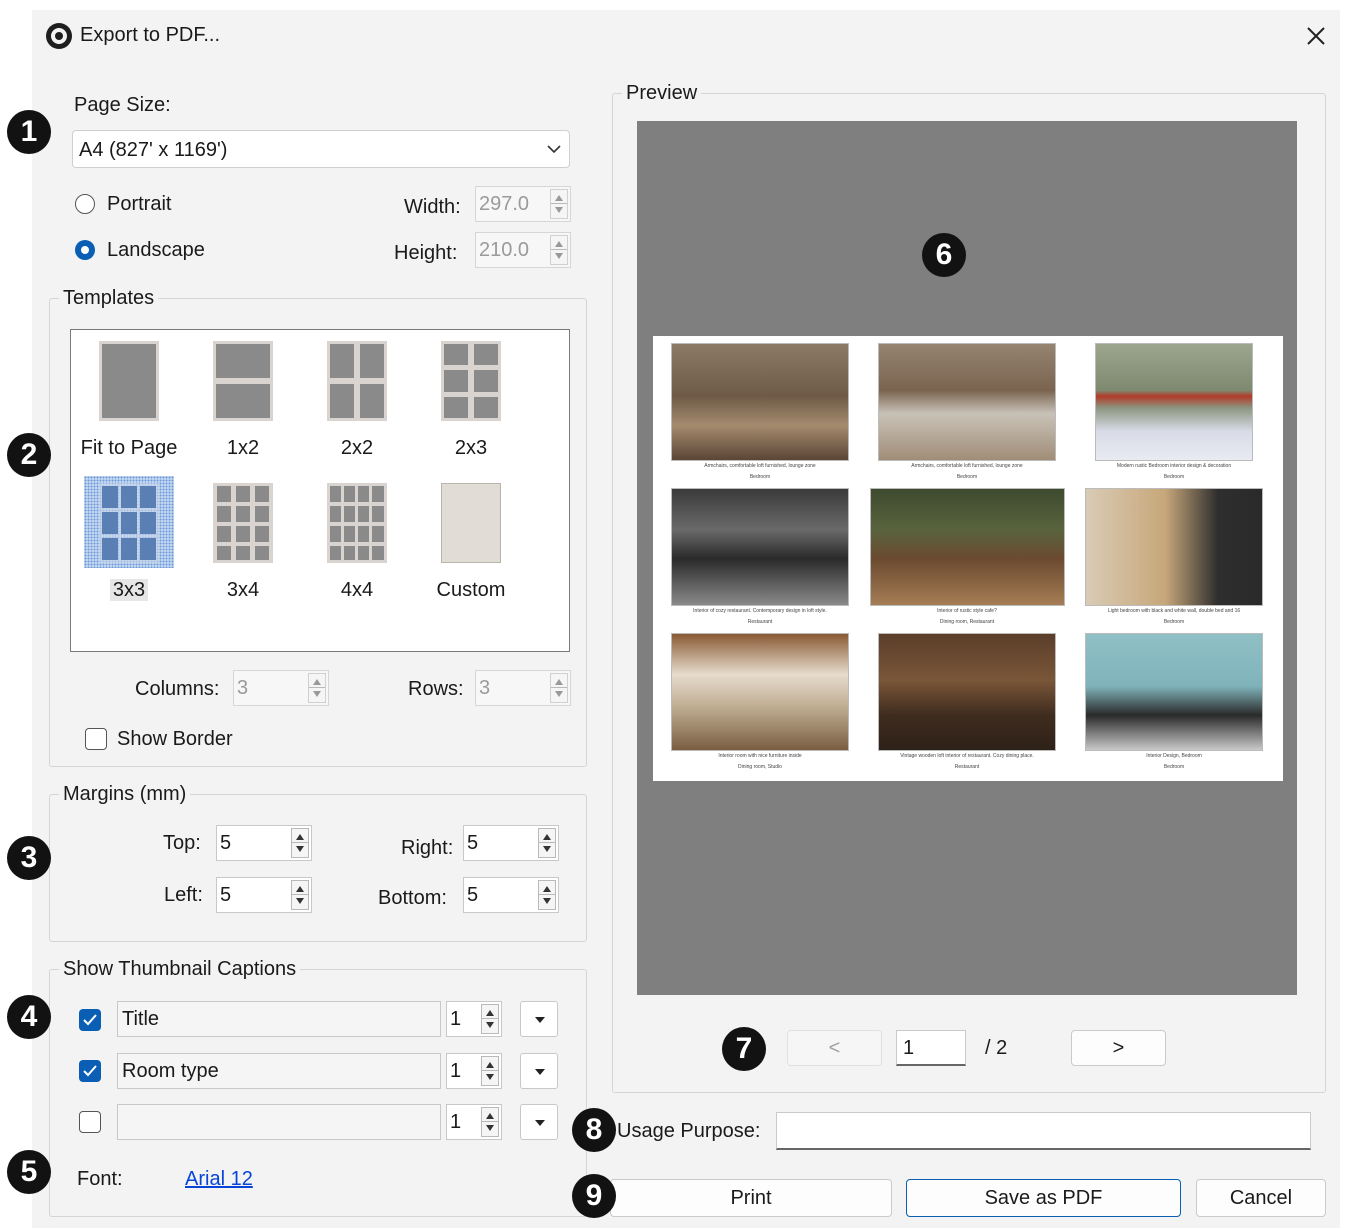 The width and height of the screenshot is (1346, 1230). I want to click on save-as-pdf-button: Save as PDF, so click(1043, 1198).